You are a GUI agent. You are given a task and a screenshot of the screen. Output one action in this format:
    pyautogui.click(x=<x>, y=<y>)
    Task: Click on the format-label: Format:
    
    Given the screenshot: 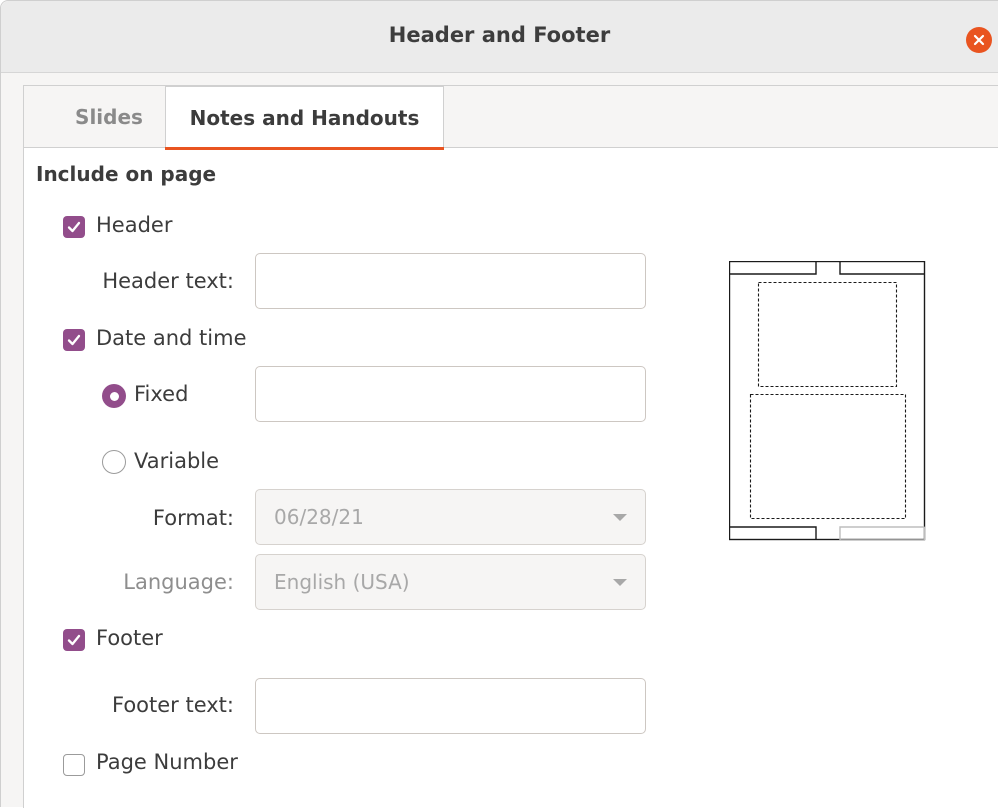 What is the action you would take?
    pyautogui.click(x=193, y=518)
    